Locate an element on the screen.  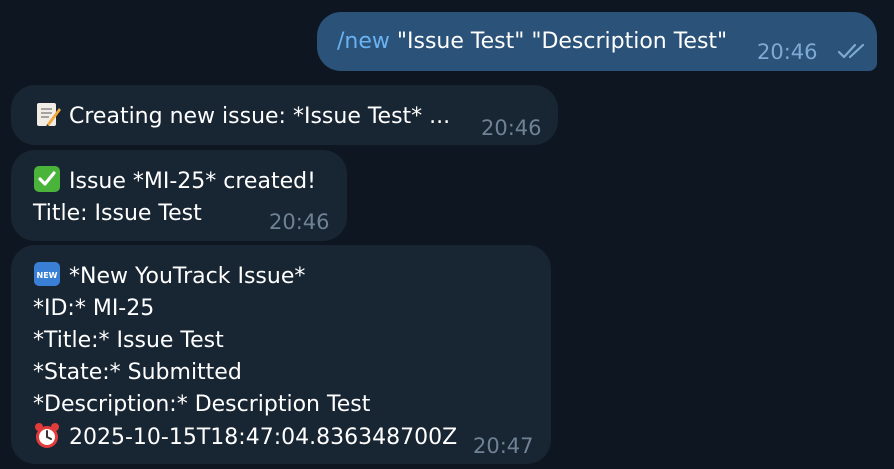
message-text: *Description:* Description Test is located at coordinates (202, 404).